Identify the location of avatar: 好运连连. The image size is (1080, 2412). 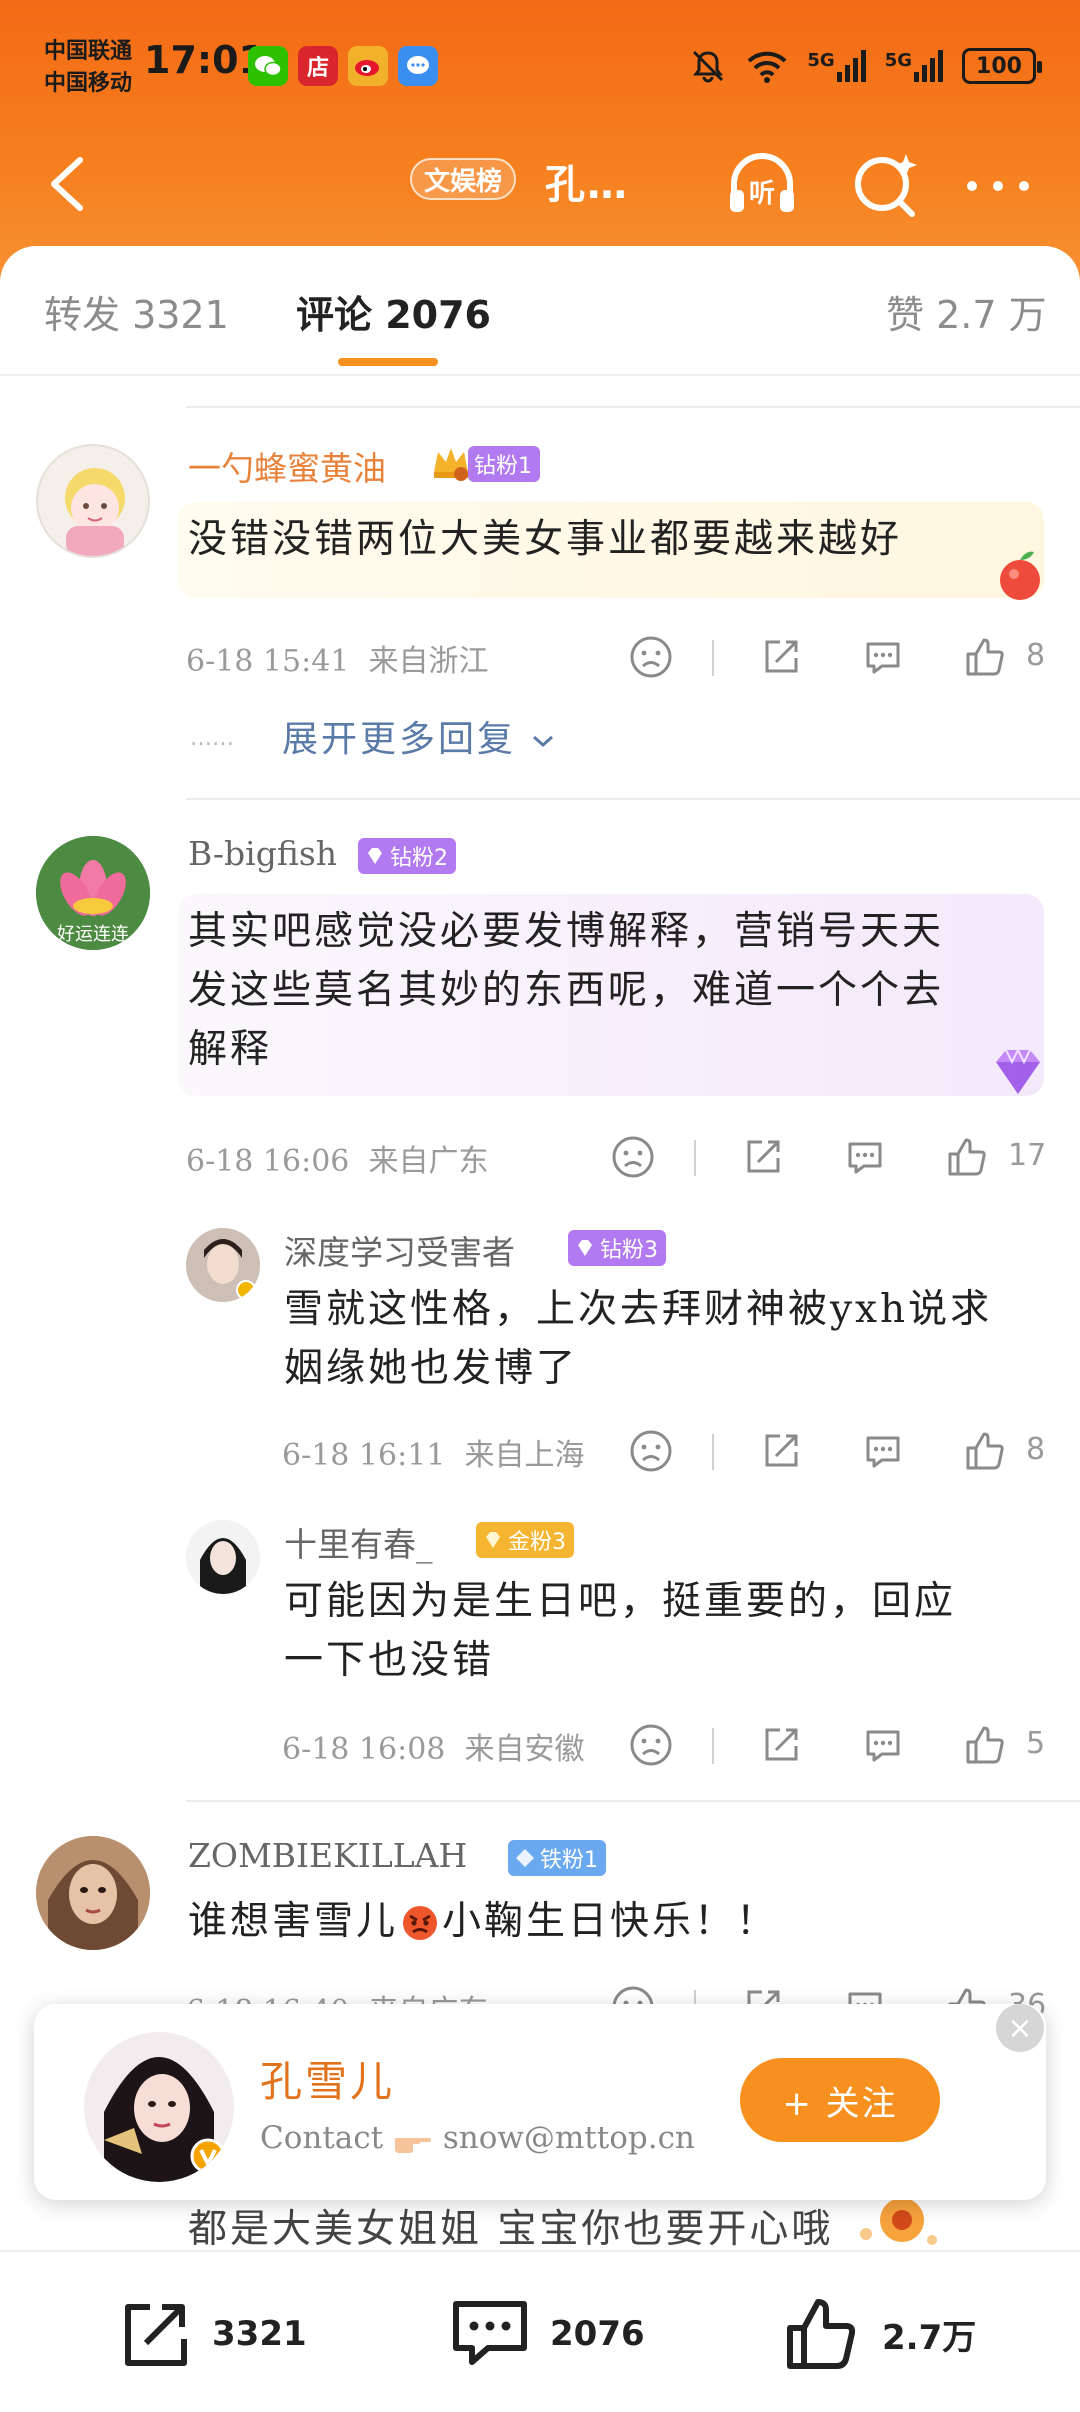
(93, 893).